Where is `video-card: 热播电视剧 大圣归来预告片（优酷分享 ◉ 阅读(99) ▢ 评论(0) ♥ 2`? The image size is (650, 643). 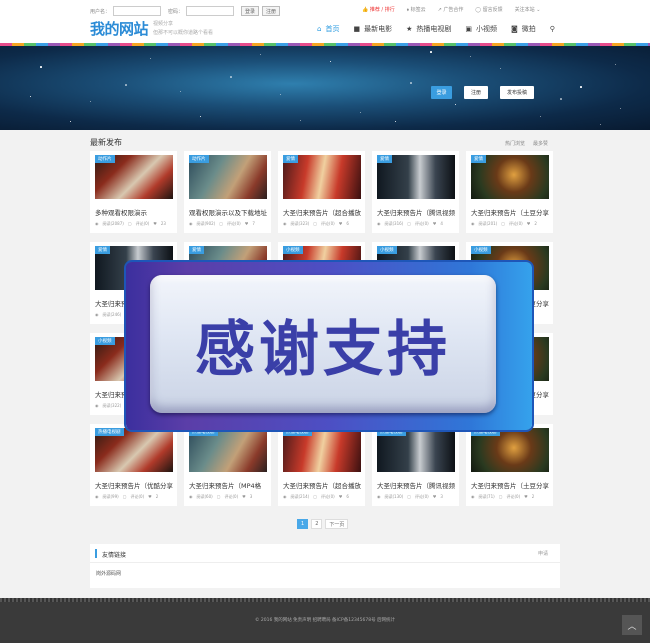
video-card: 热播电视剧 大圣归来预告片（优酷分享 ◉ 阅读(99) ▢ 评论(0) ♥ 2 is located at coordinates (133, 465).